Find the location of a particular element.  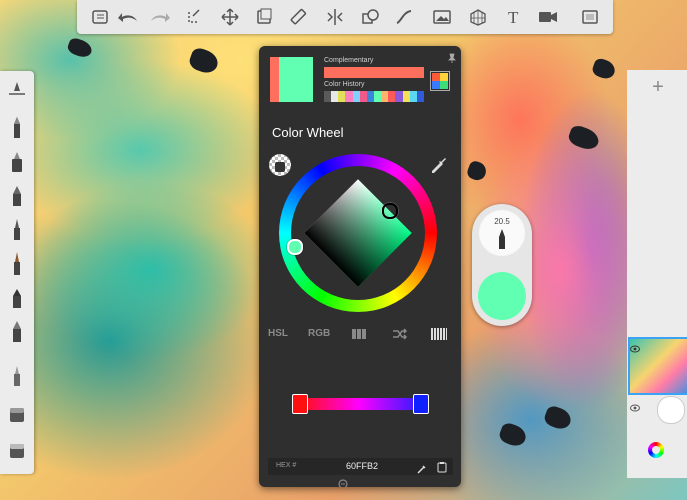

ink-pen-brush-icon is located at coordinates (17, 298).